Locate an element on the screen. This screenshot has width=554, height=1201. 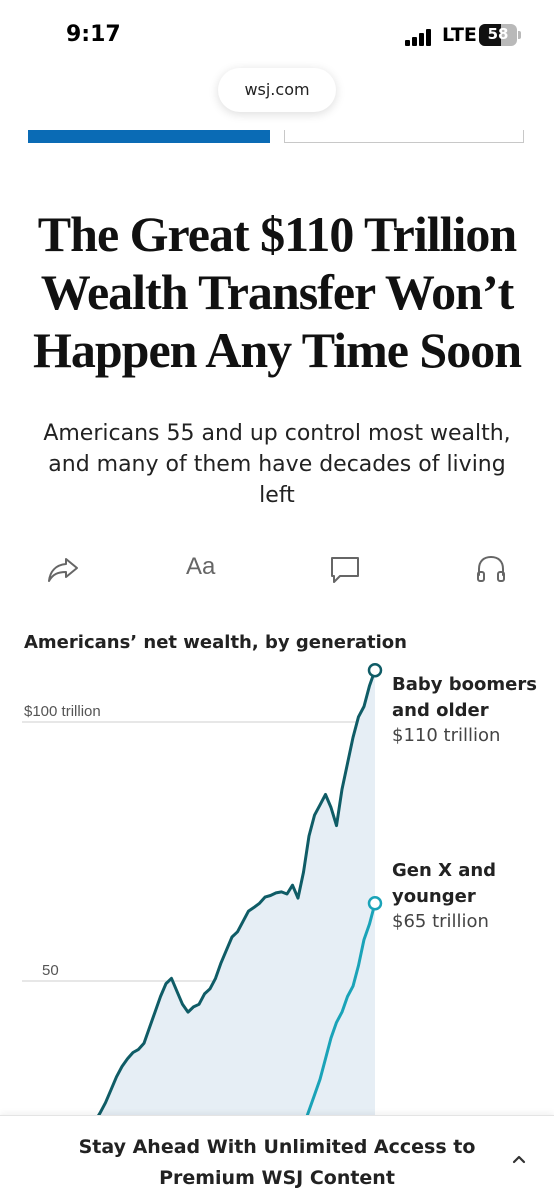
reading-progress-current is located at coordinates (149, 136).